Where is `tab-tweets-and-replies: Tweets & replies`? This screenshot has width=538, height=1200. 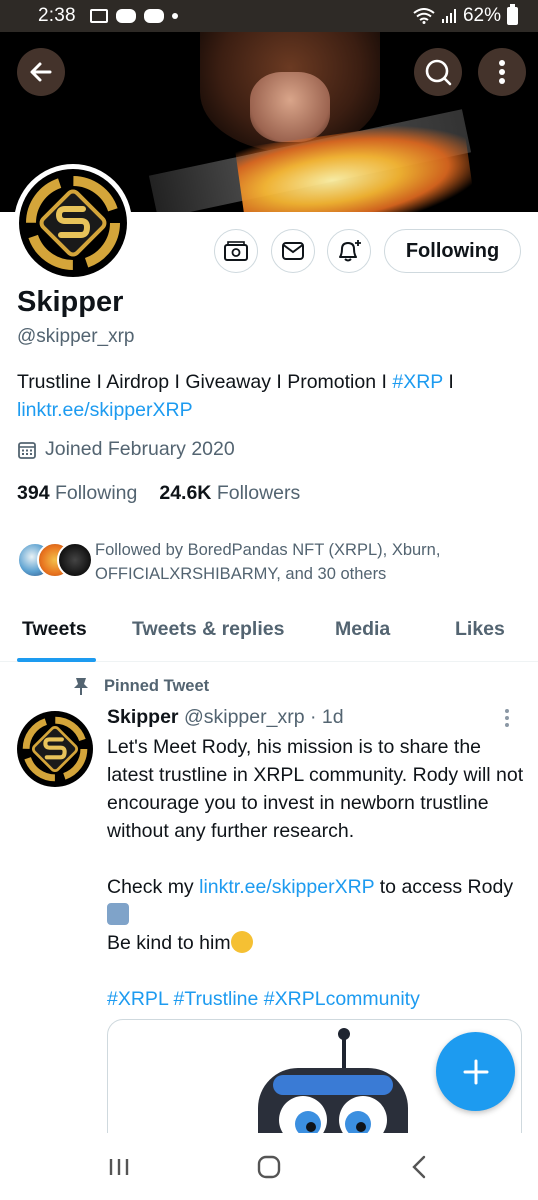
tab-tweets-and-replies: Tweets & replies is located at coordinates (208, 629).